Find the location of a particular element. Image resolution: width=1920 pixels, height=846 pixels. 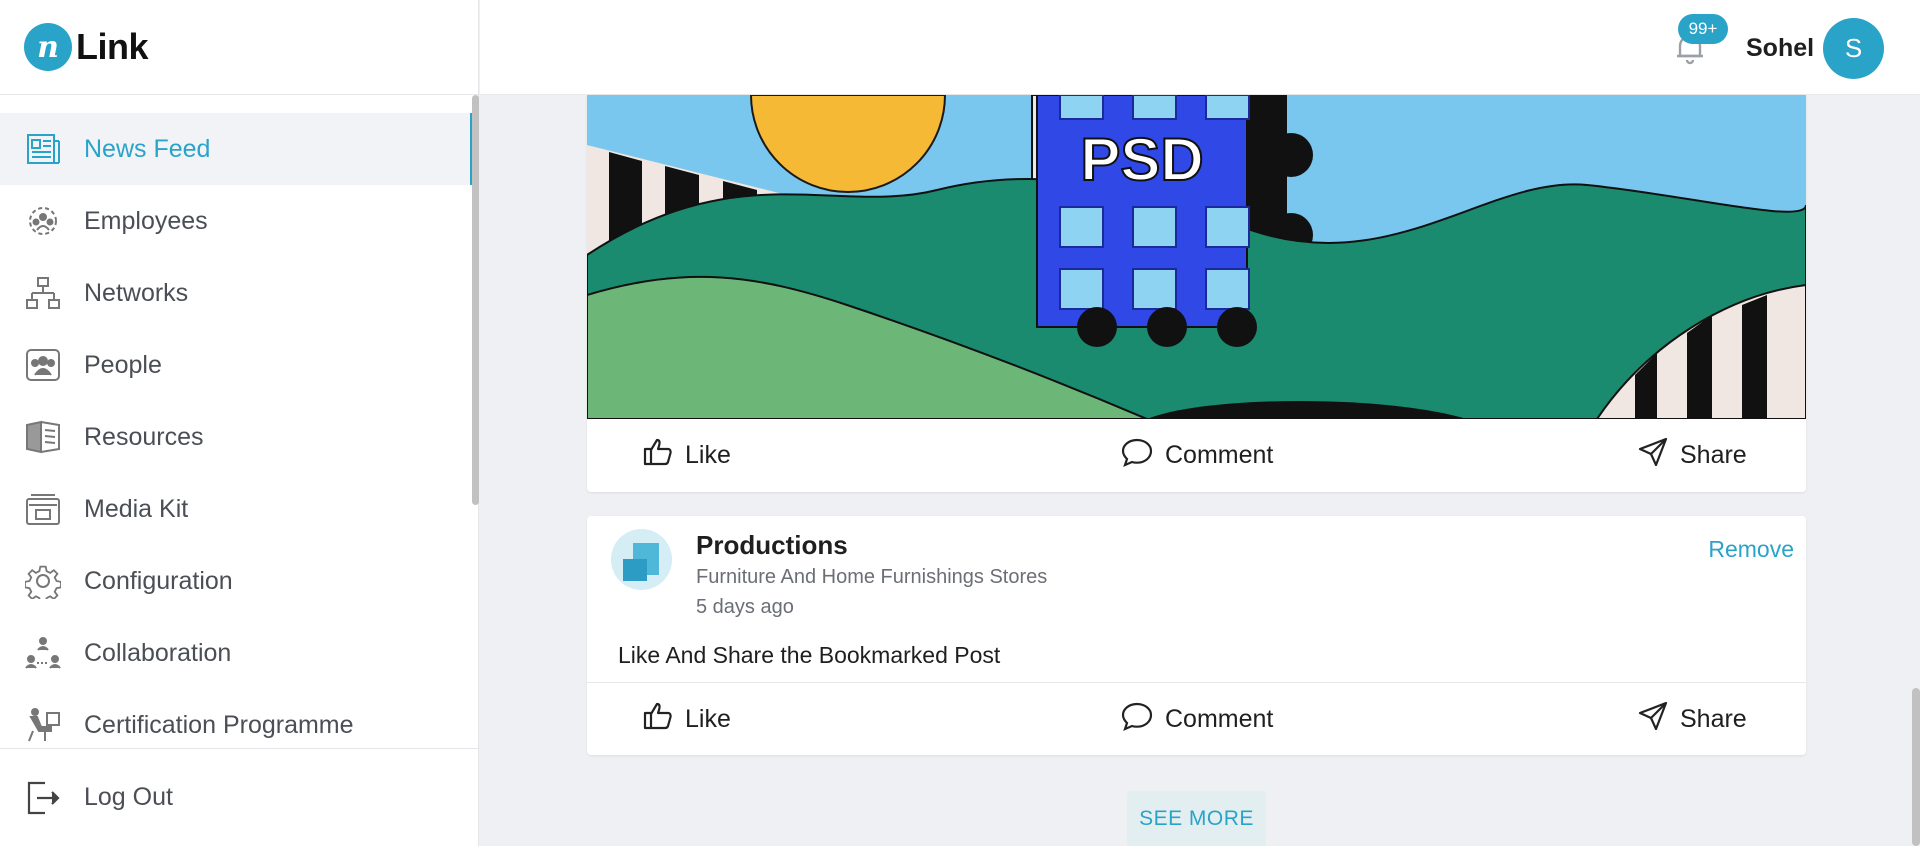

sidebar-item-people: People is located at coordinates (237, 365).